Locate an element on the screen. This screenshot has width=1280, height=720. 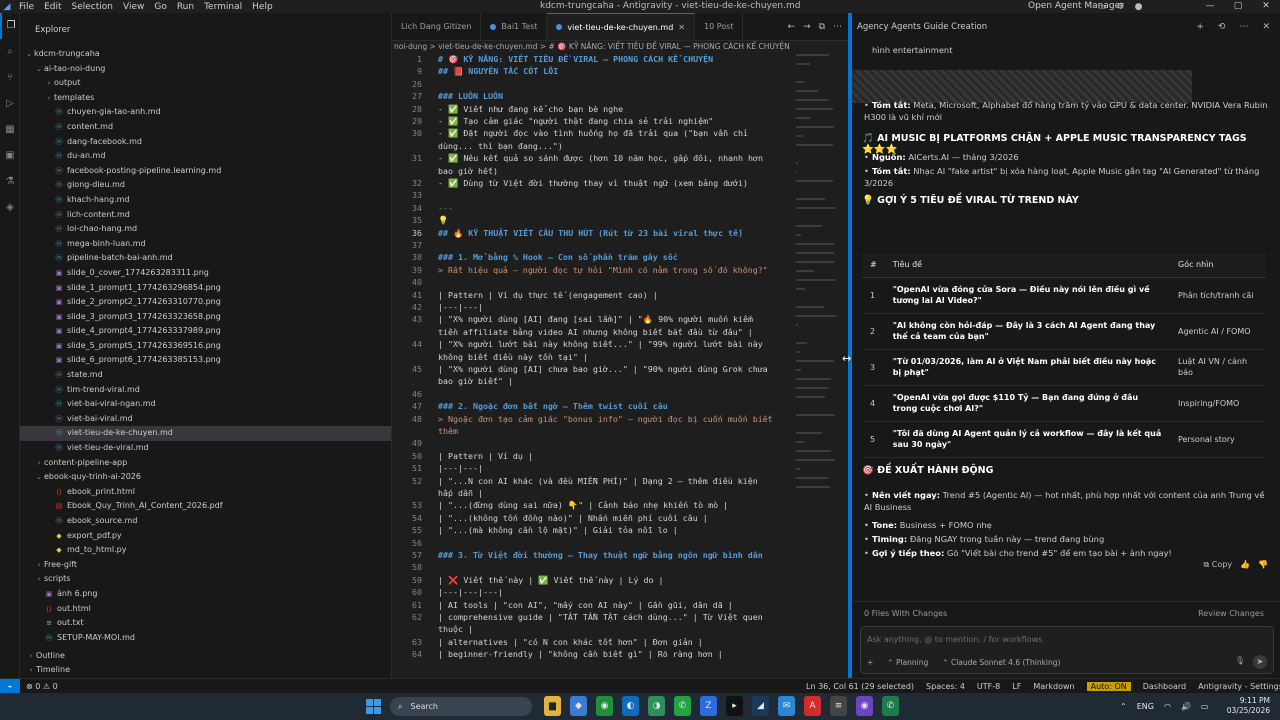
file-item: ⓜ content.md is located at coordinates (205, 127).